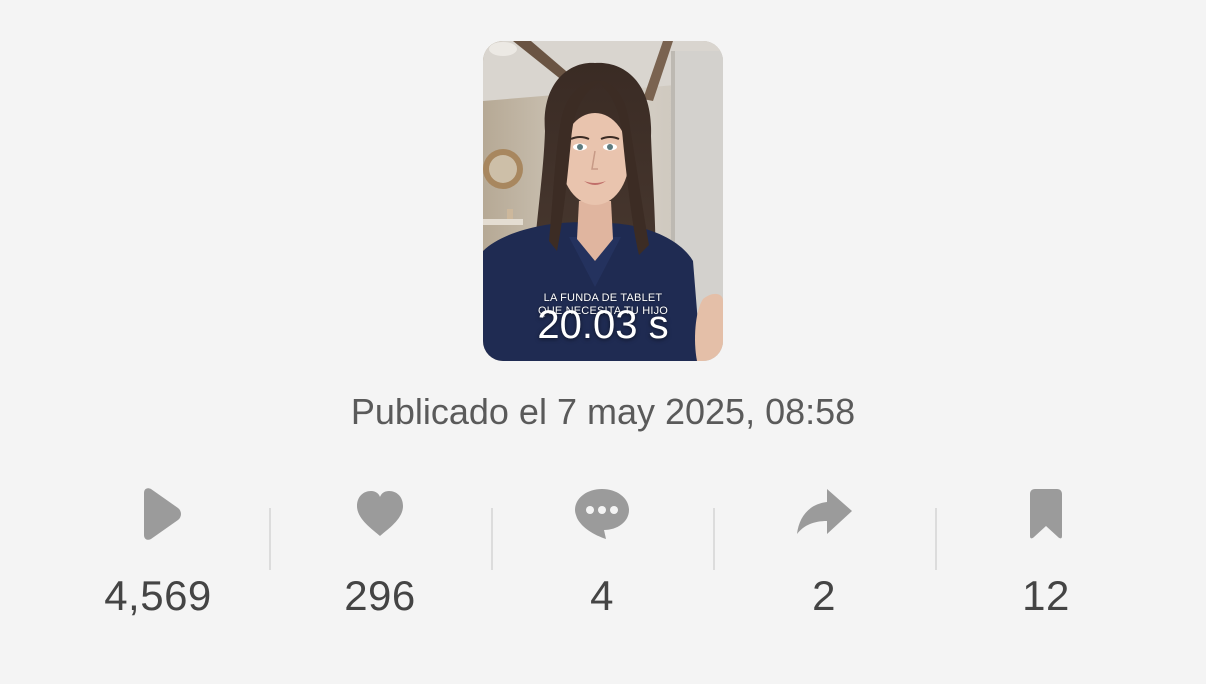 This screenshot has width=1206, height=684. Describe the element at coordinates (380, 514) in the screenshot. I see `heart-icon` at that location.